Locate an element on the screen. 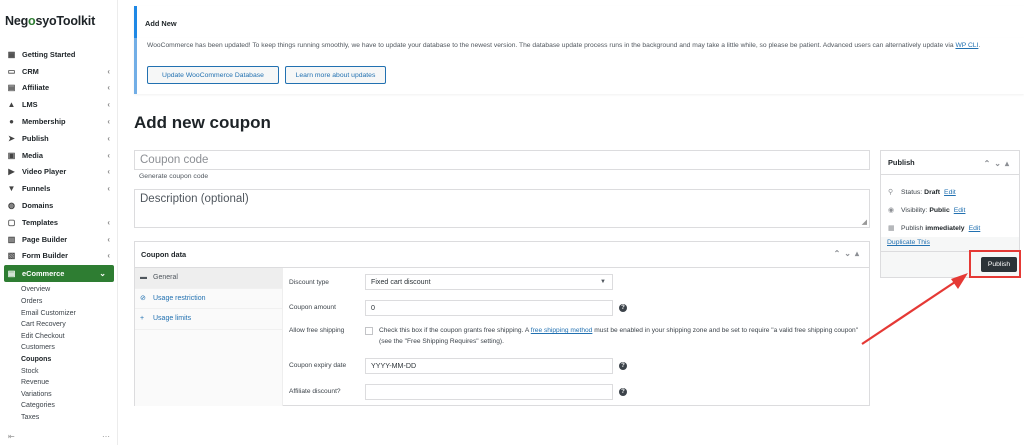 This screenshot has width=1024, height=445. play-icon: ▶ is located at coordinates (11, 172).